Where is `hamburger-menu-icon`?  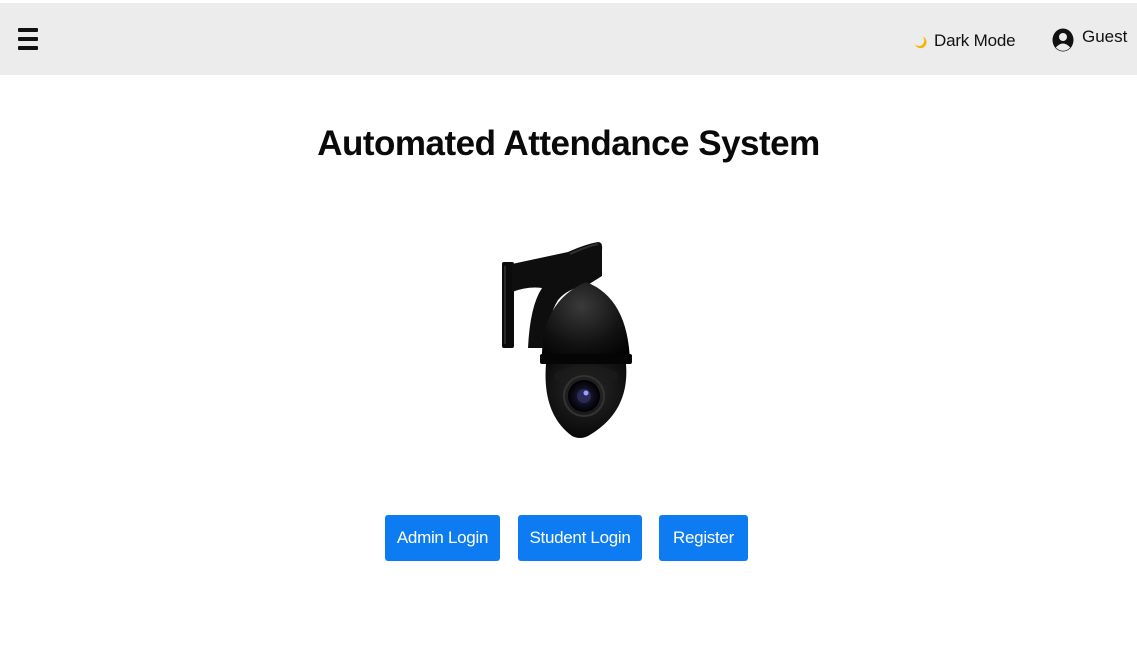
hamburger-menu-icon is located at coordinates (28, 40).